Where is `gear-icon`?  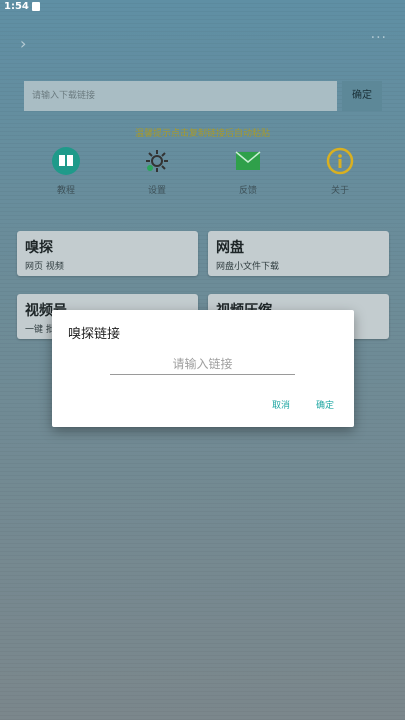 gear-icon is located at coordinates (157, 161).